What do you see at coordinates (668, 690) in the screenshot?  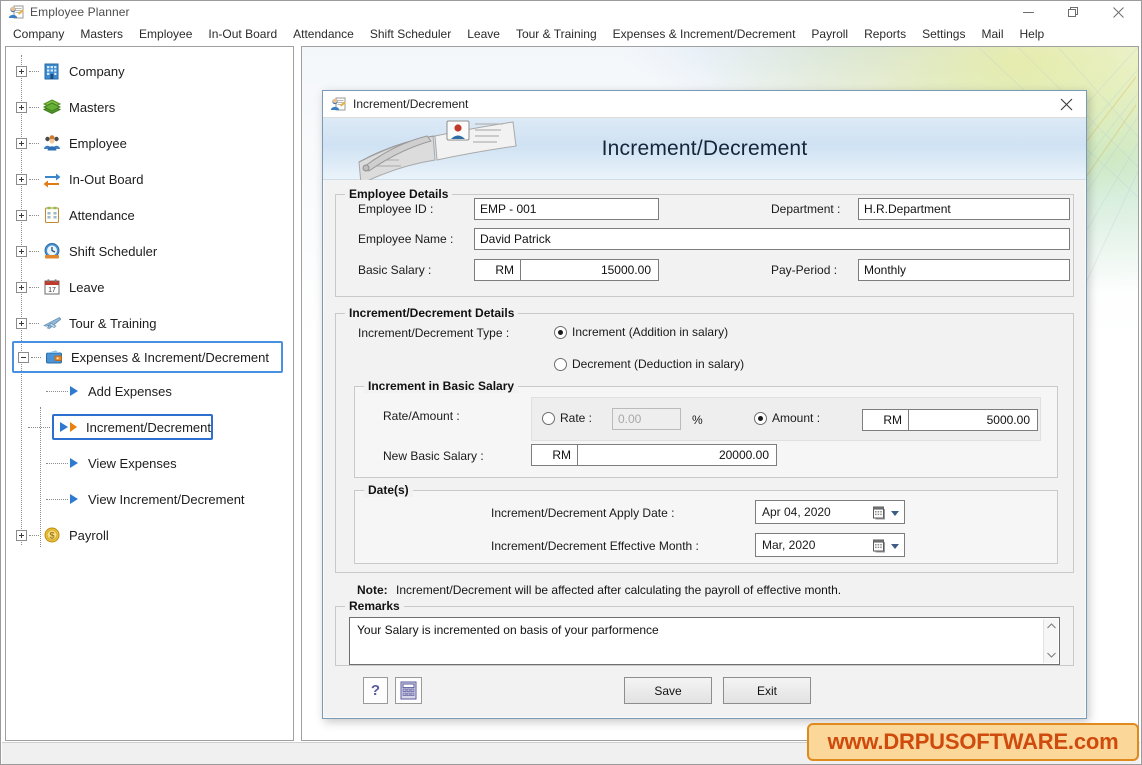 I see `save-button: Save` at bounding box center [668, 690].